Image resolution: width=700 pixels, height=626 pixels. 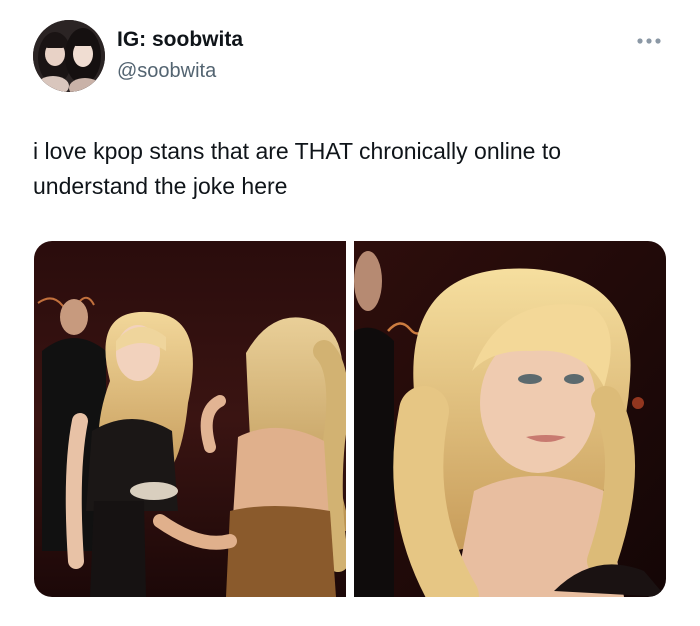 I want to click on avatar-image, so click(x=69, y=56).